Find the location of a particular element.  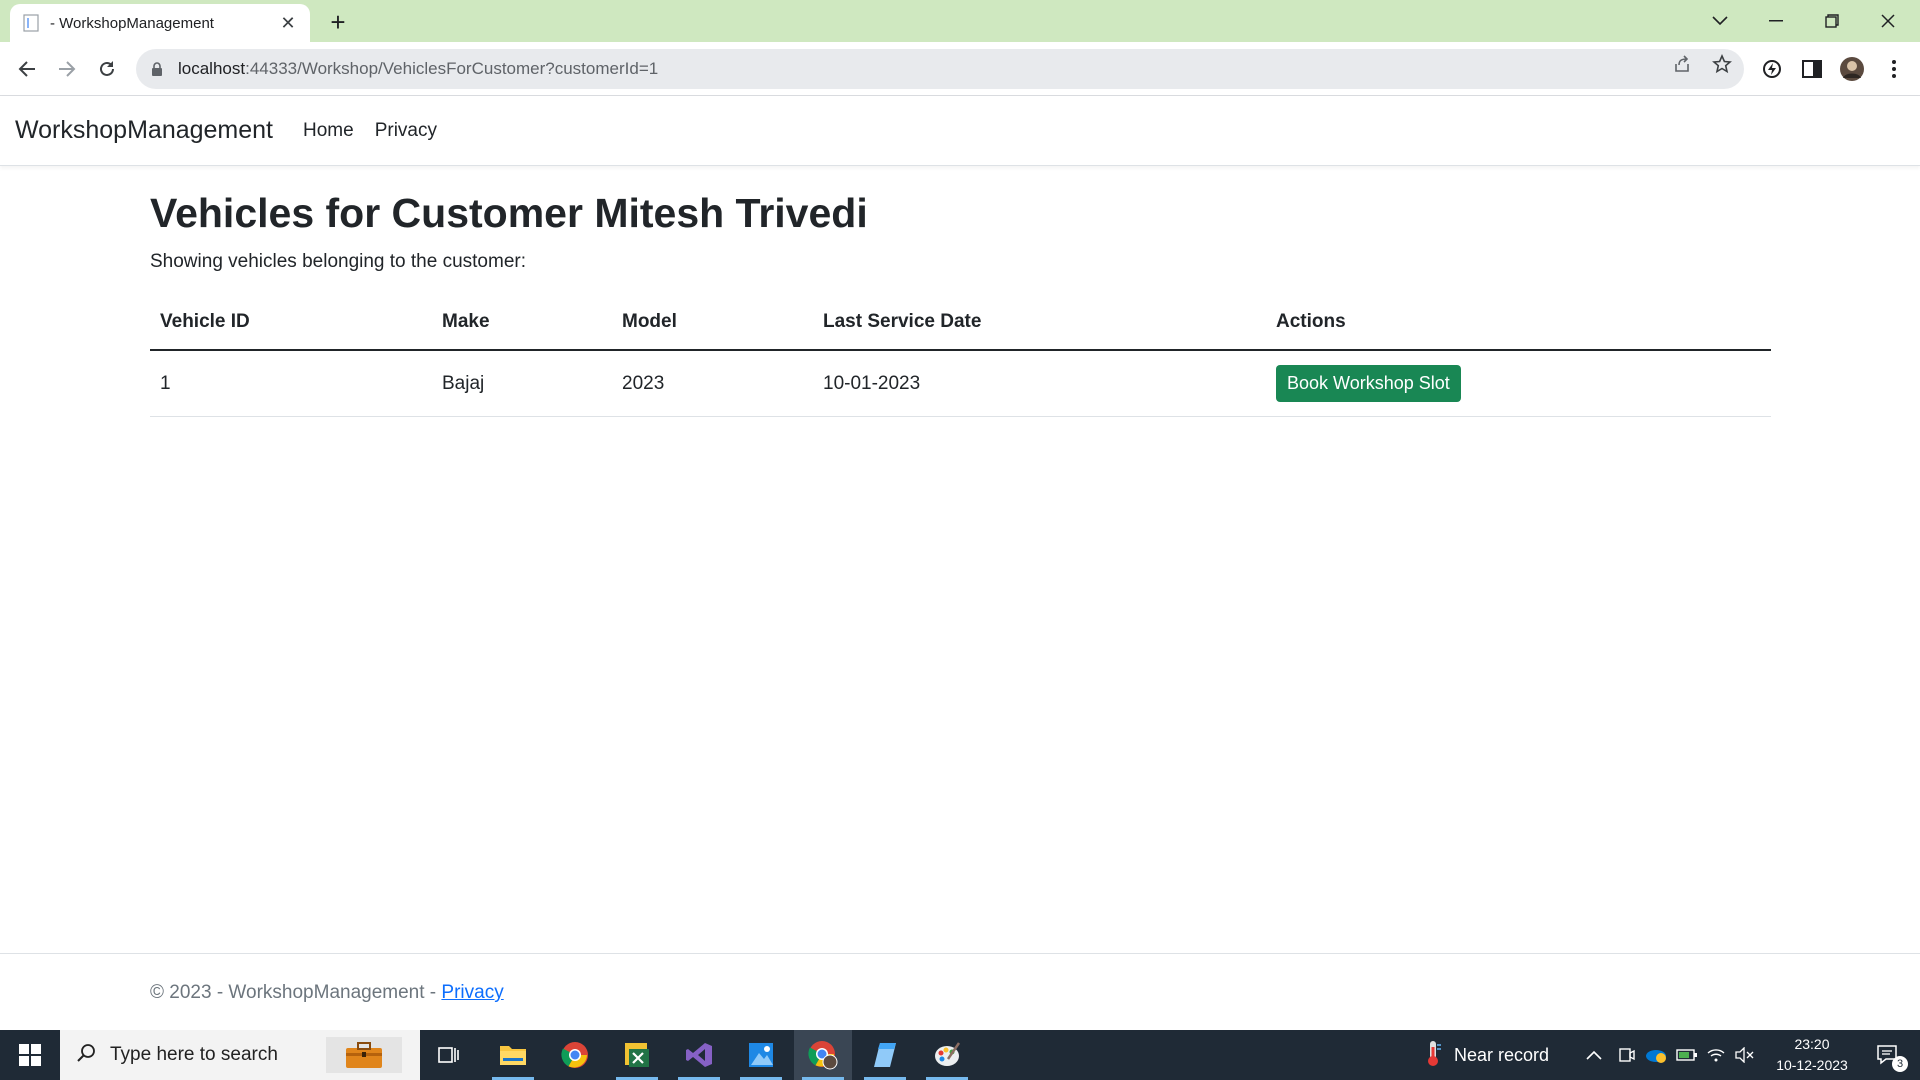

notepad-icon is located at coordinates (885, 1055).